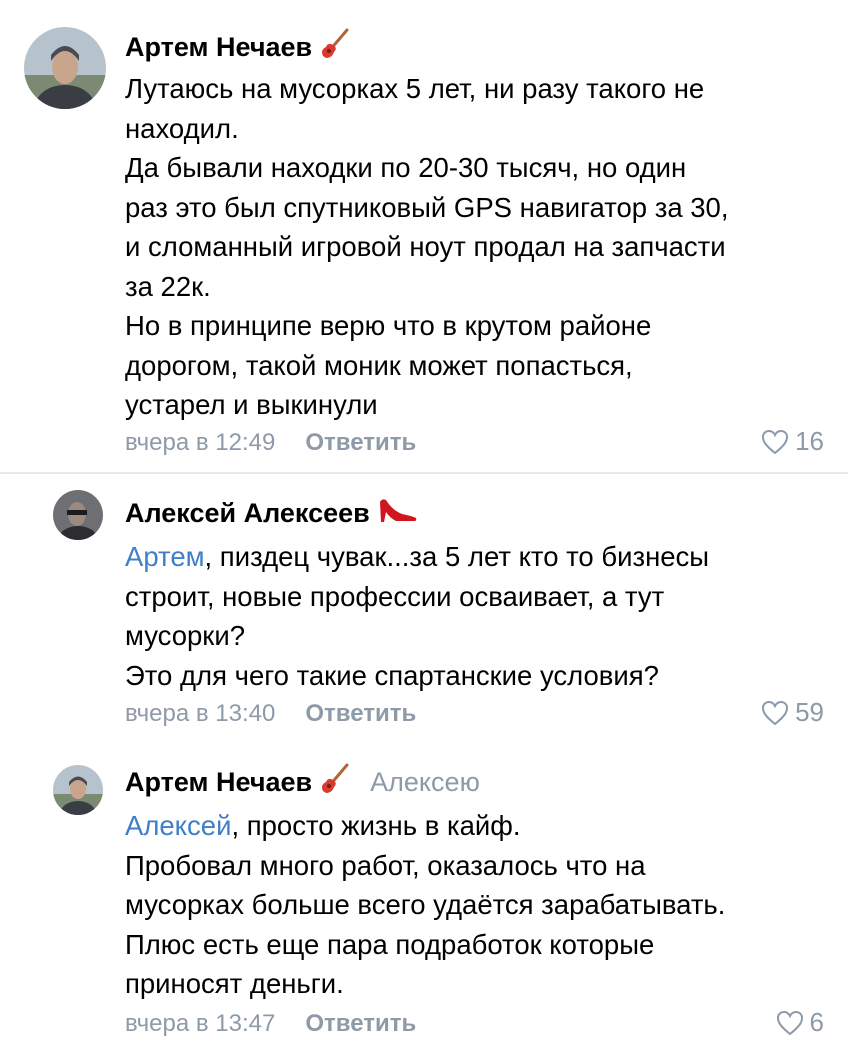  What do you see at coordinates (178, 825) in the screenshot?
I see `mention-link: Алексей` at bounding box center [178, 825].